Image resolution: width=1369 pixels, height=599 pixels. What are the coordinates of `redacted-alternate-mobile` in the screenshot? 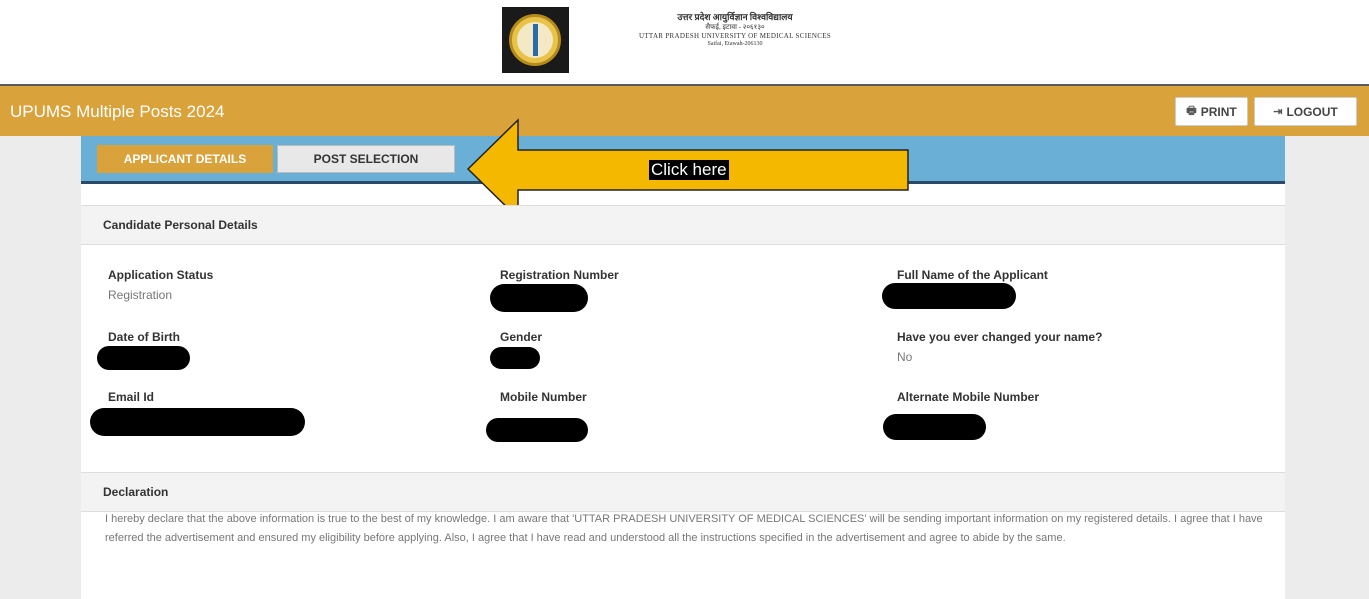 It's located at (934, 427).